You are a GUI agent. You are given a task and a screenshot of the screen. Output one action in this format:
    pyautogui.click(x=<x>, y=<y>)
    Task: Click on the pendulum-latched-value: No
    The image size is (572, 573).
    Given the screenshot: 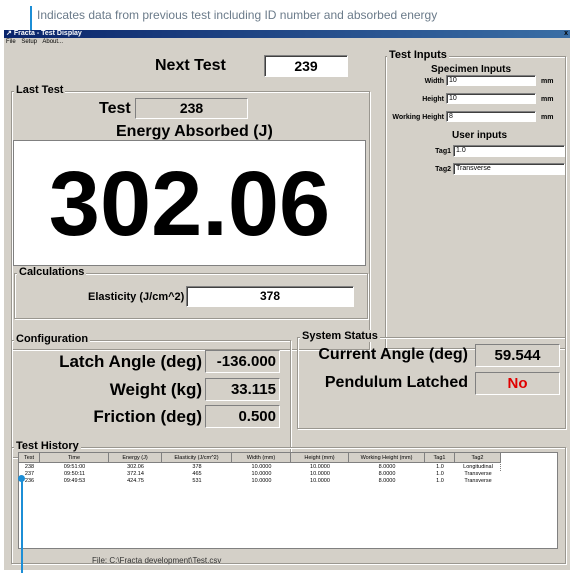 What is the action you would take?
    pyautogui.click(x=517, y=383)
    